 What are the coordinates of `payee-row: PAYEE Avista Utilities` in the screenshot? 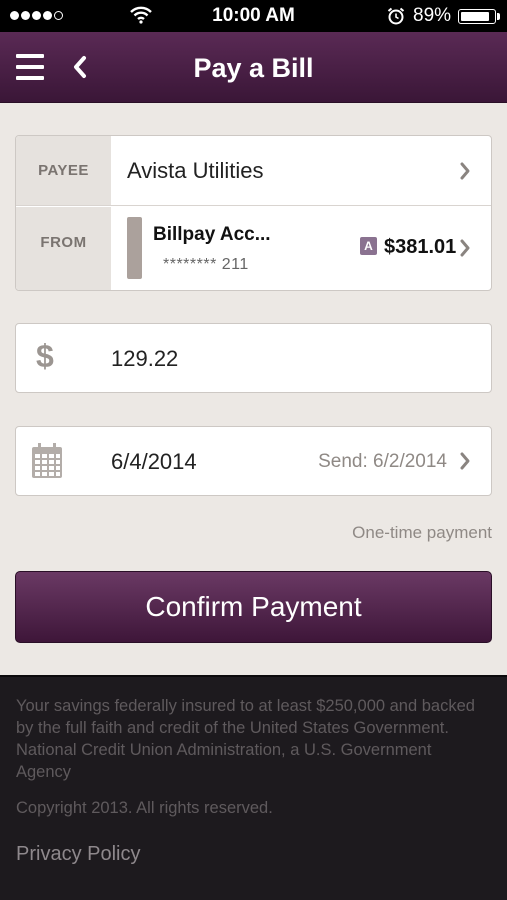 It's located at (253, 171).